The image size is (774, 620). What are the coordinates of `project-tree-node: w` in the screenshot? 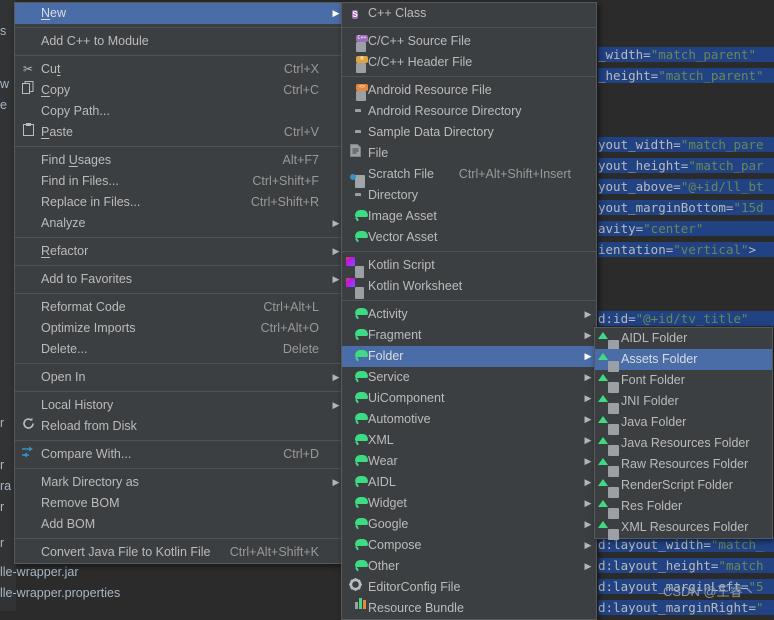 It's located at (4, 84).